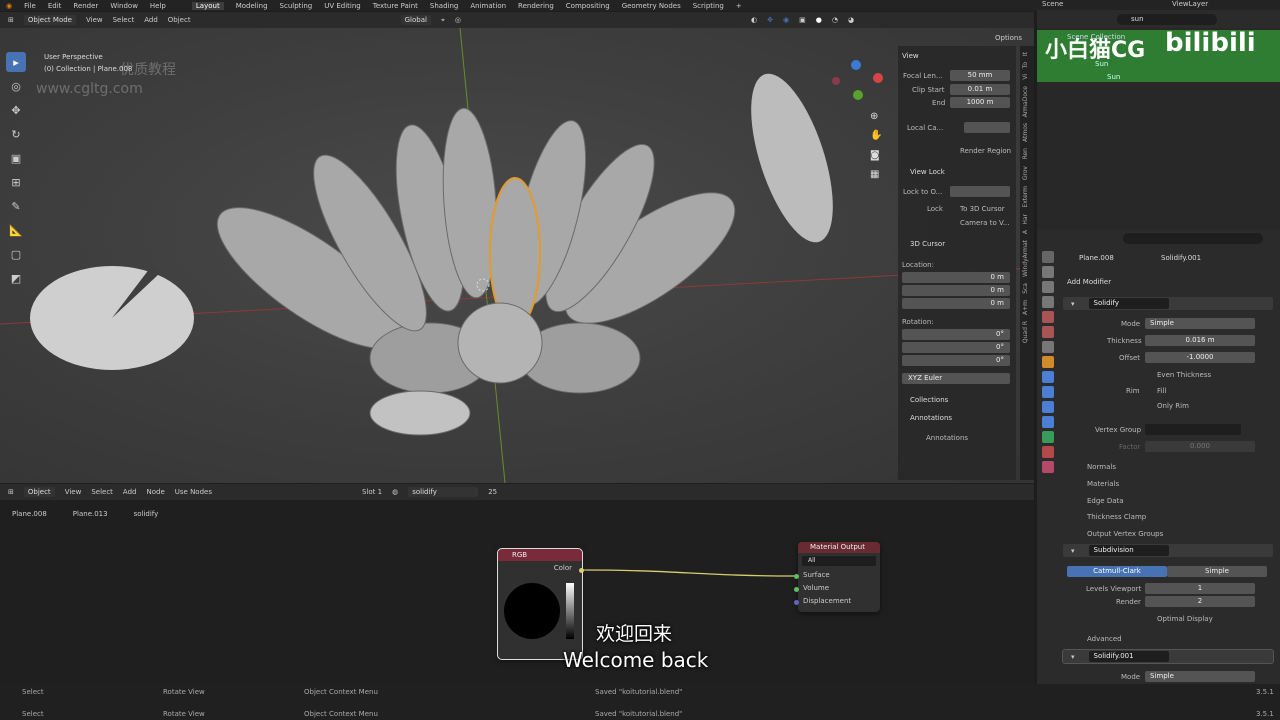 The height and width of the screenshot is (720, 1280). Describe the element at coordinates (342, 6) in the screenshot. I see `tab-uv-editing: UV Editing` at that location.